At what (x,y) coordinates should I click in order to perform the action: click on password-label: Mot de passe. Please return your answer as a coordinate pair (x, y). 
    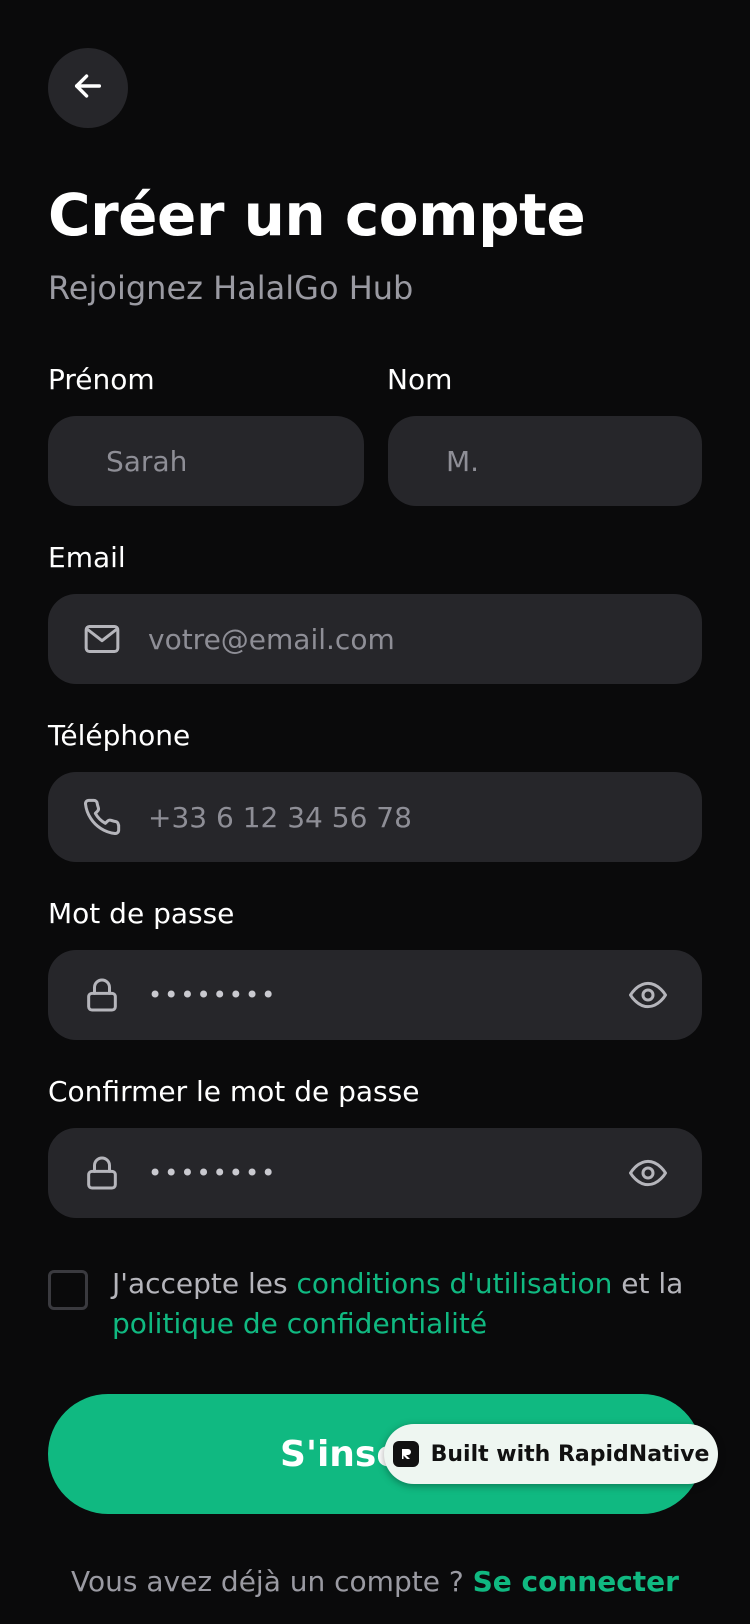
    Looking at the image, I should click on (141, 913).